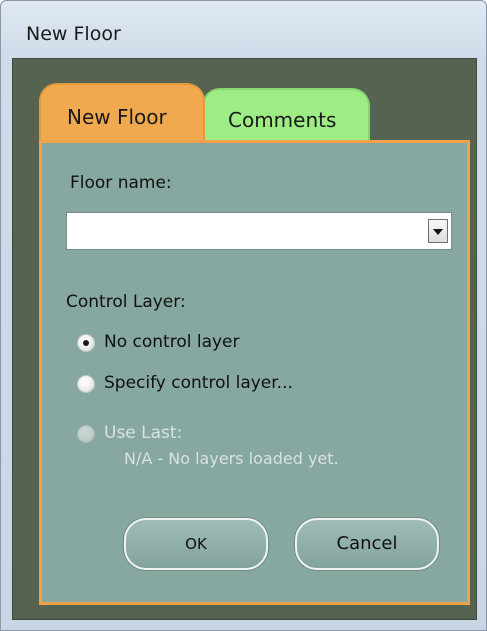 This screenshot has height=631, width=487. I want to click on ok-button: OK, so click(196, 544).